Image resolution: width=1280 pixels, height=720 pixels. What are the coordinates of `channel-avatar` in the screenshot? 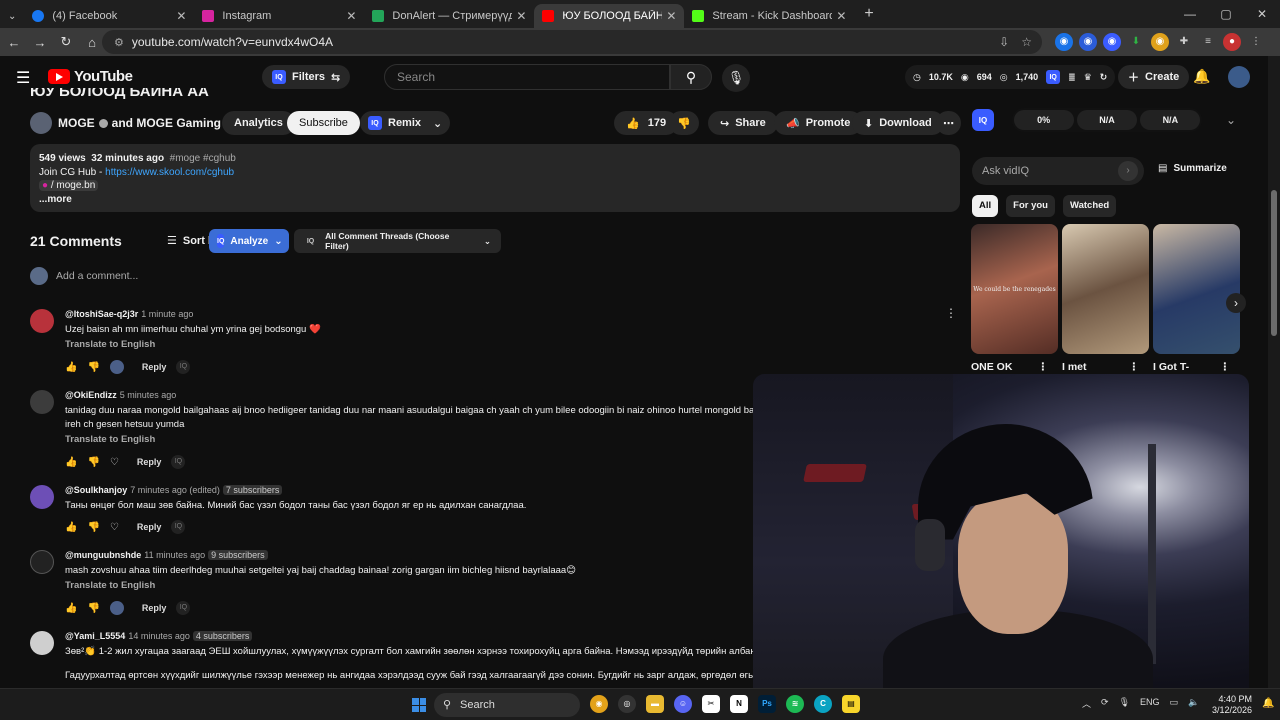 It's located at (41, 123).